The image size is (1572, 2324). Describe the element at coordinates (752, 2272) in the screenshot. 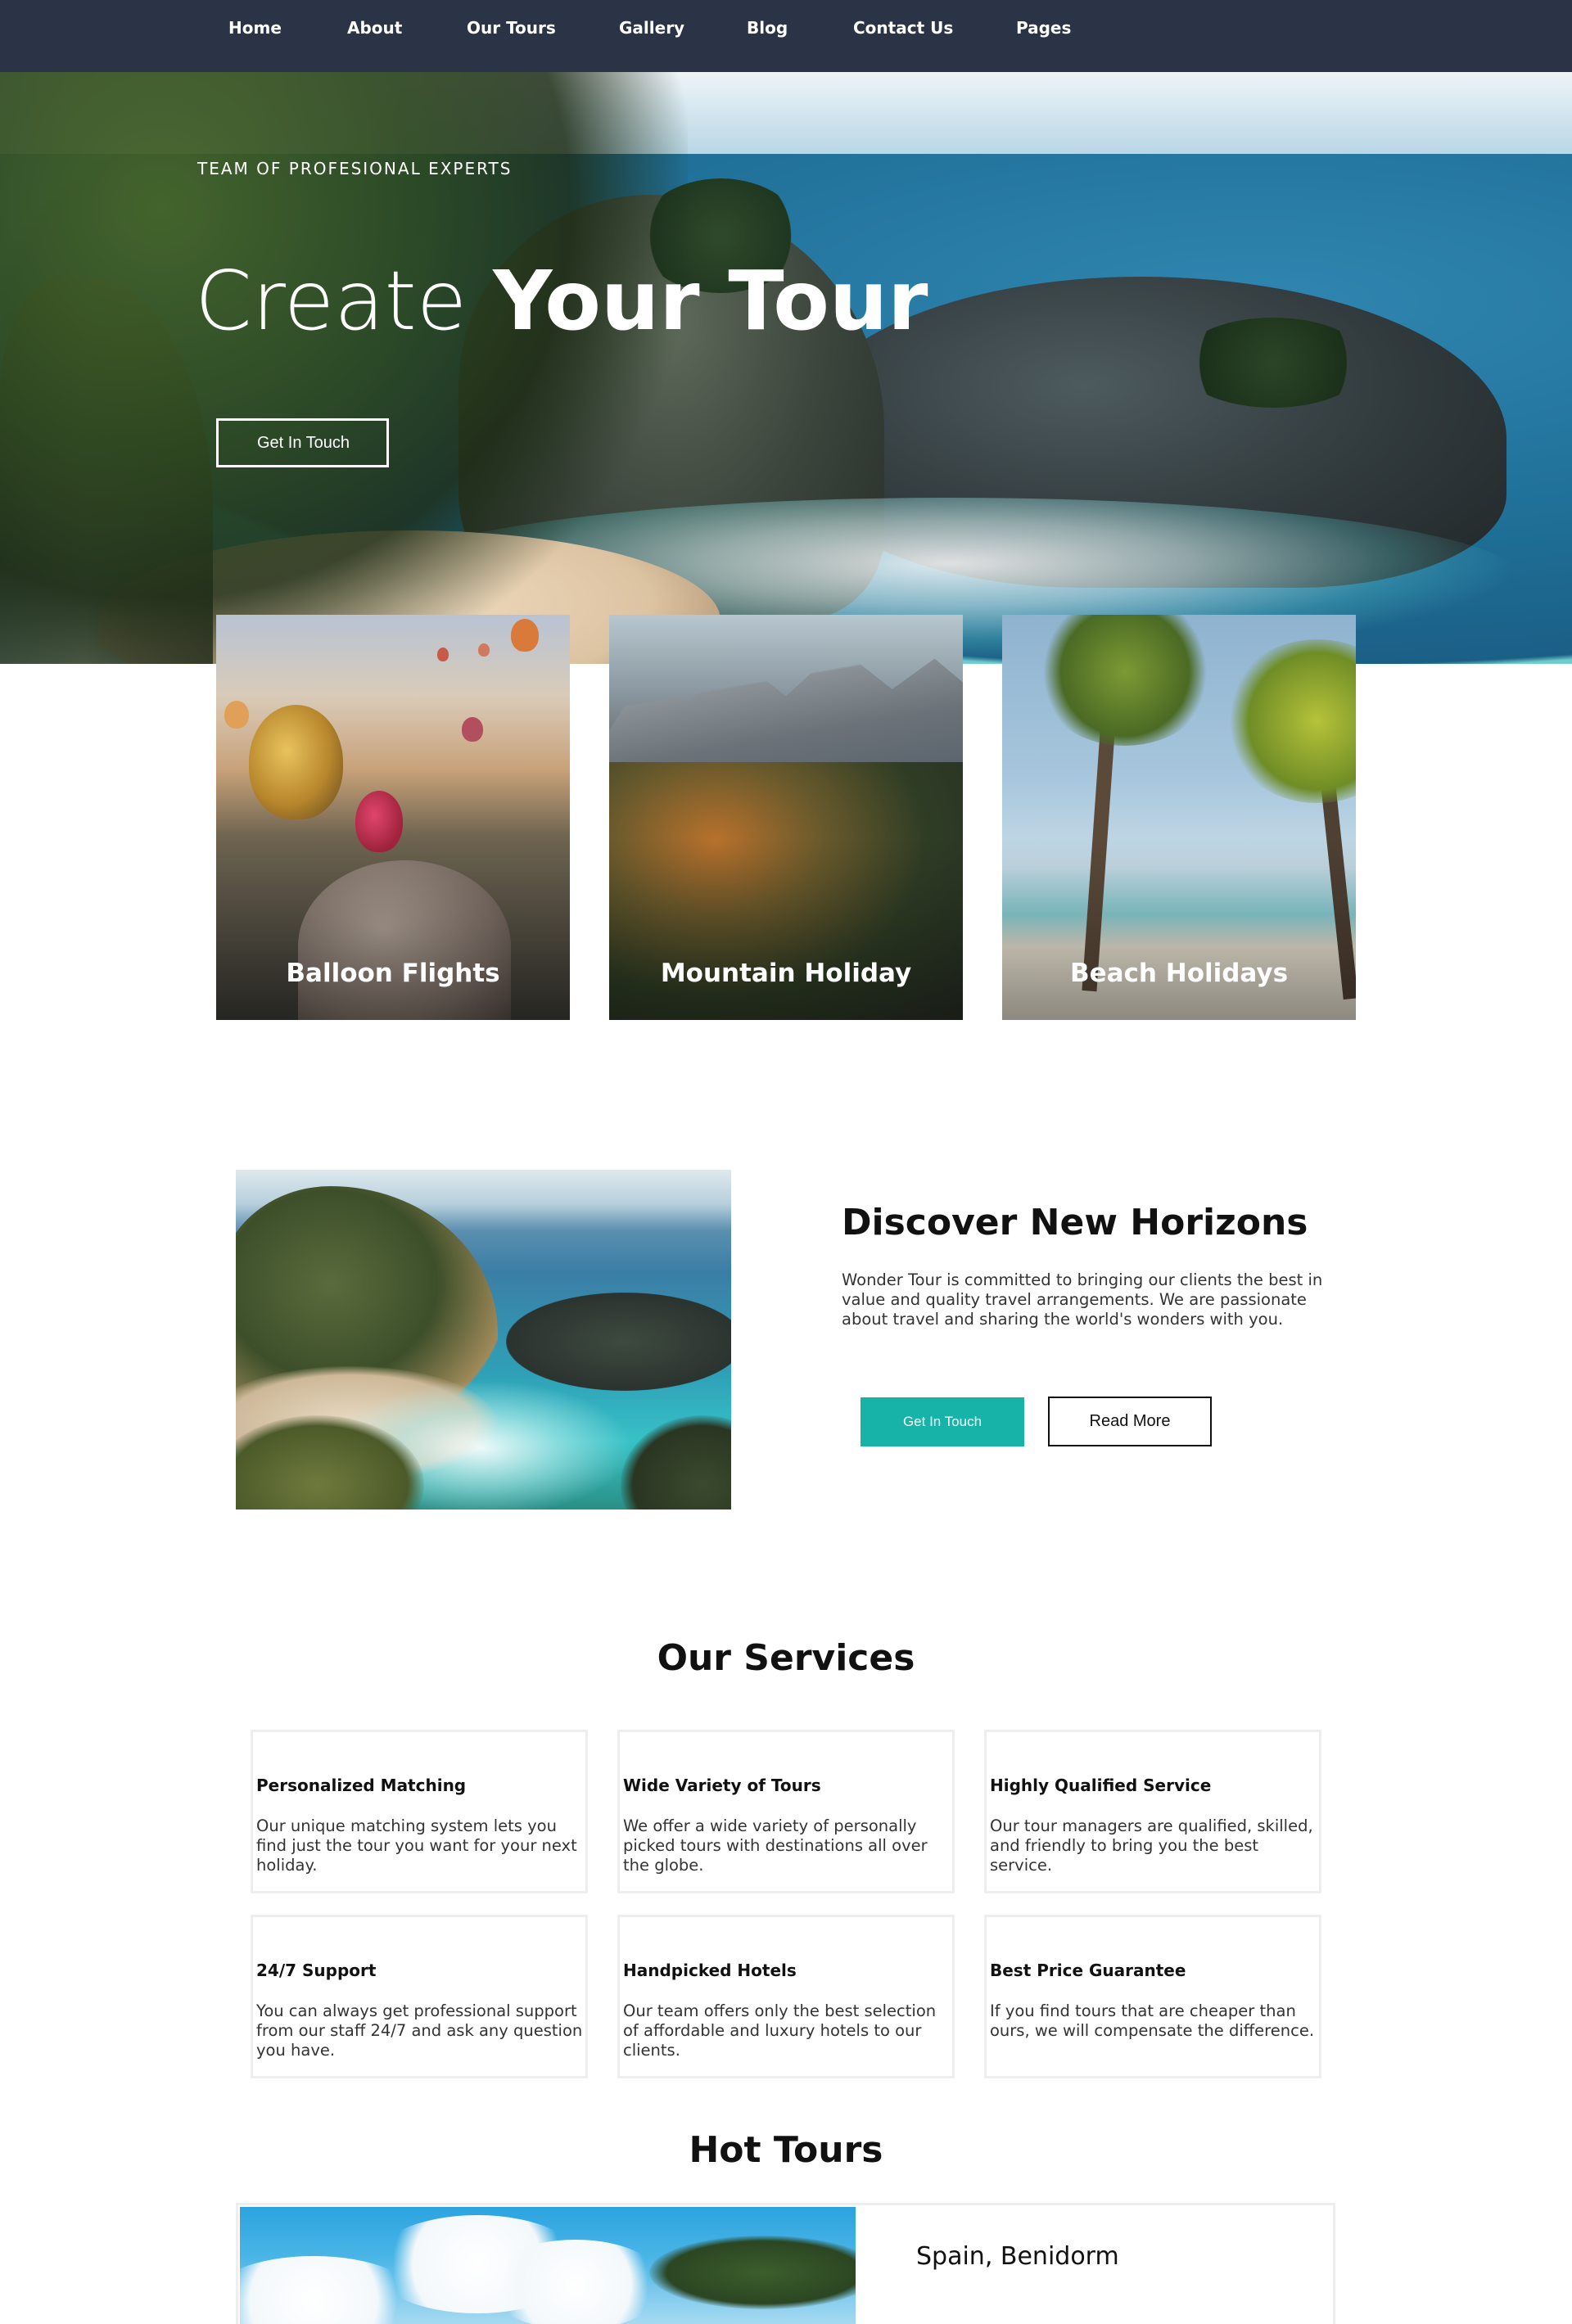

I see `trees-image` at that location.